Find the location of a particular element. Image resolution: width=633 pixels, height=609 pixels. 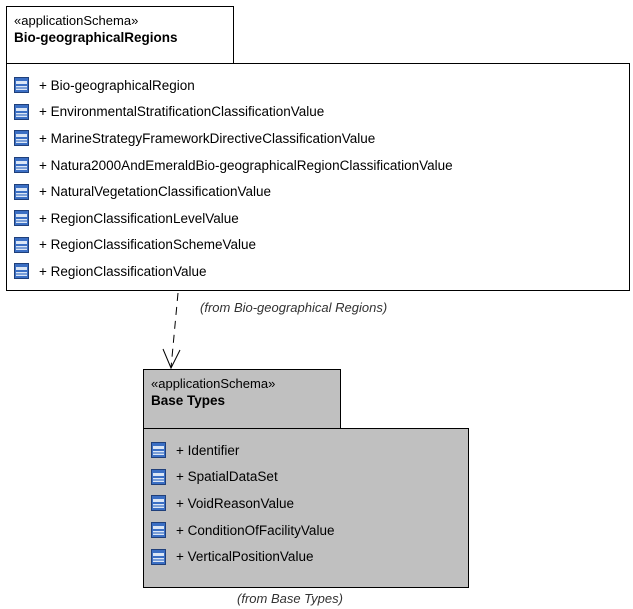

package-element-item: + ConditionOfFacilityValue is located at coordinates (242, 530).